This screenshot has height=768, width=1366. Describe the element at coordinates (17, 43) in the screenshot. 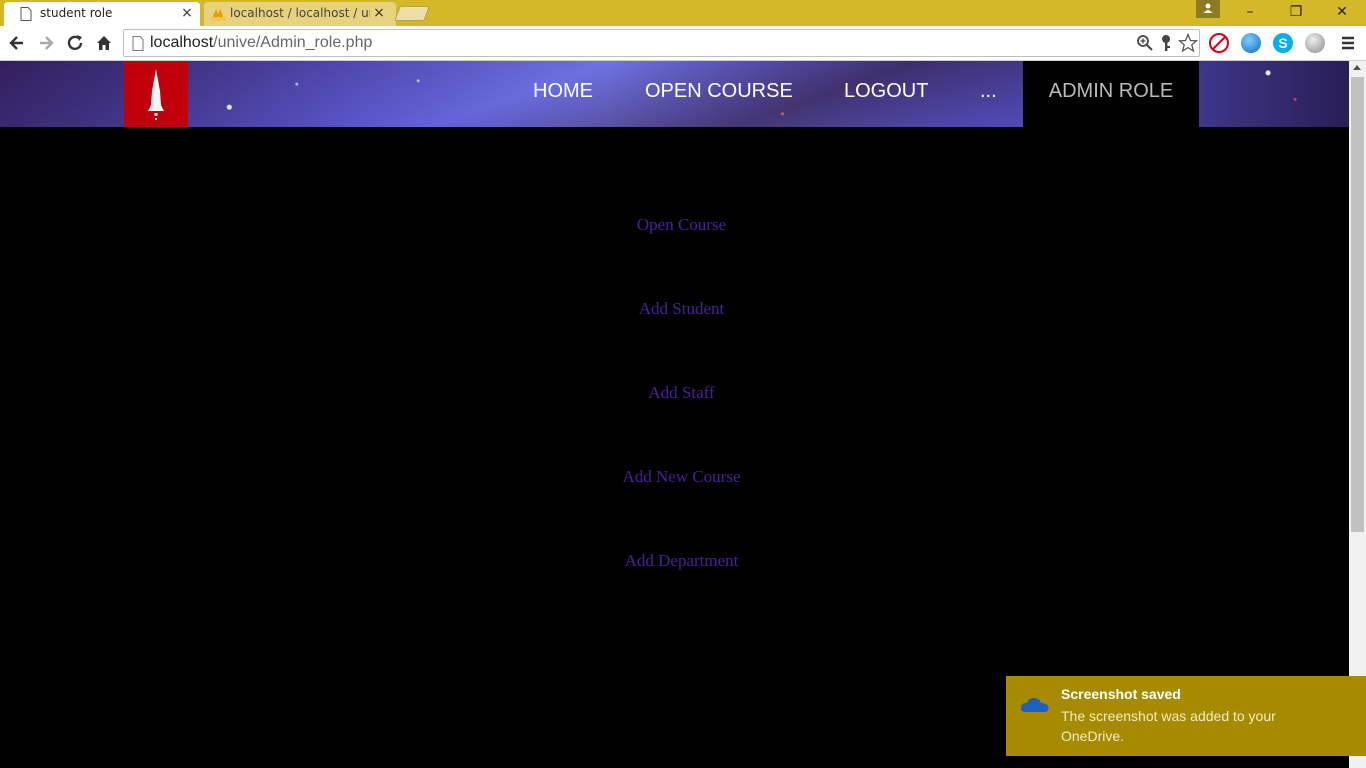

I see `back-arrow-icon` at that location.